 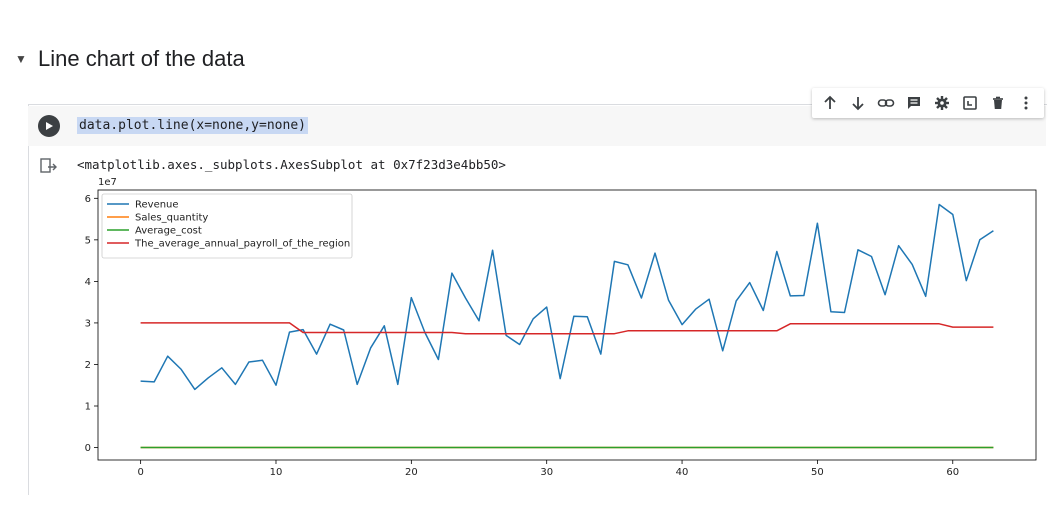 What do you see at coordinates (88, 323) in the screenshot?
I see `y-tick-label: 3` at bounding box center [88, 323].